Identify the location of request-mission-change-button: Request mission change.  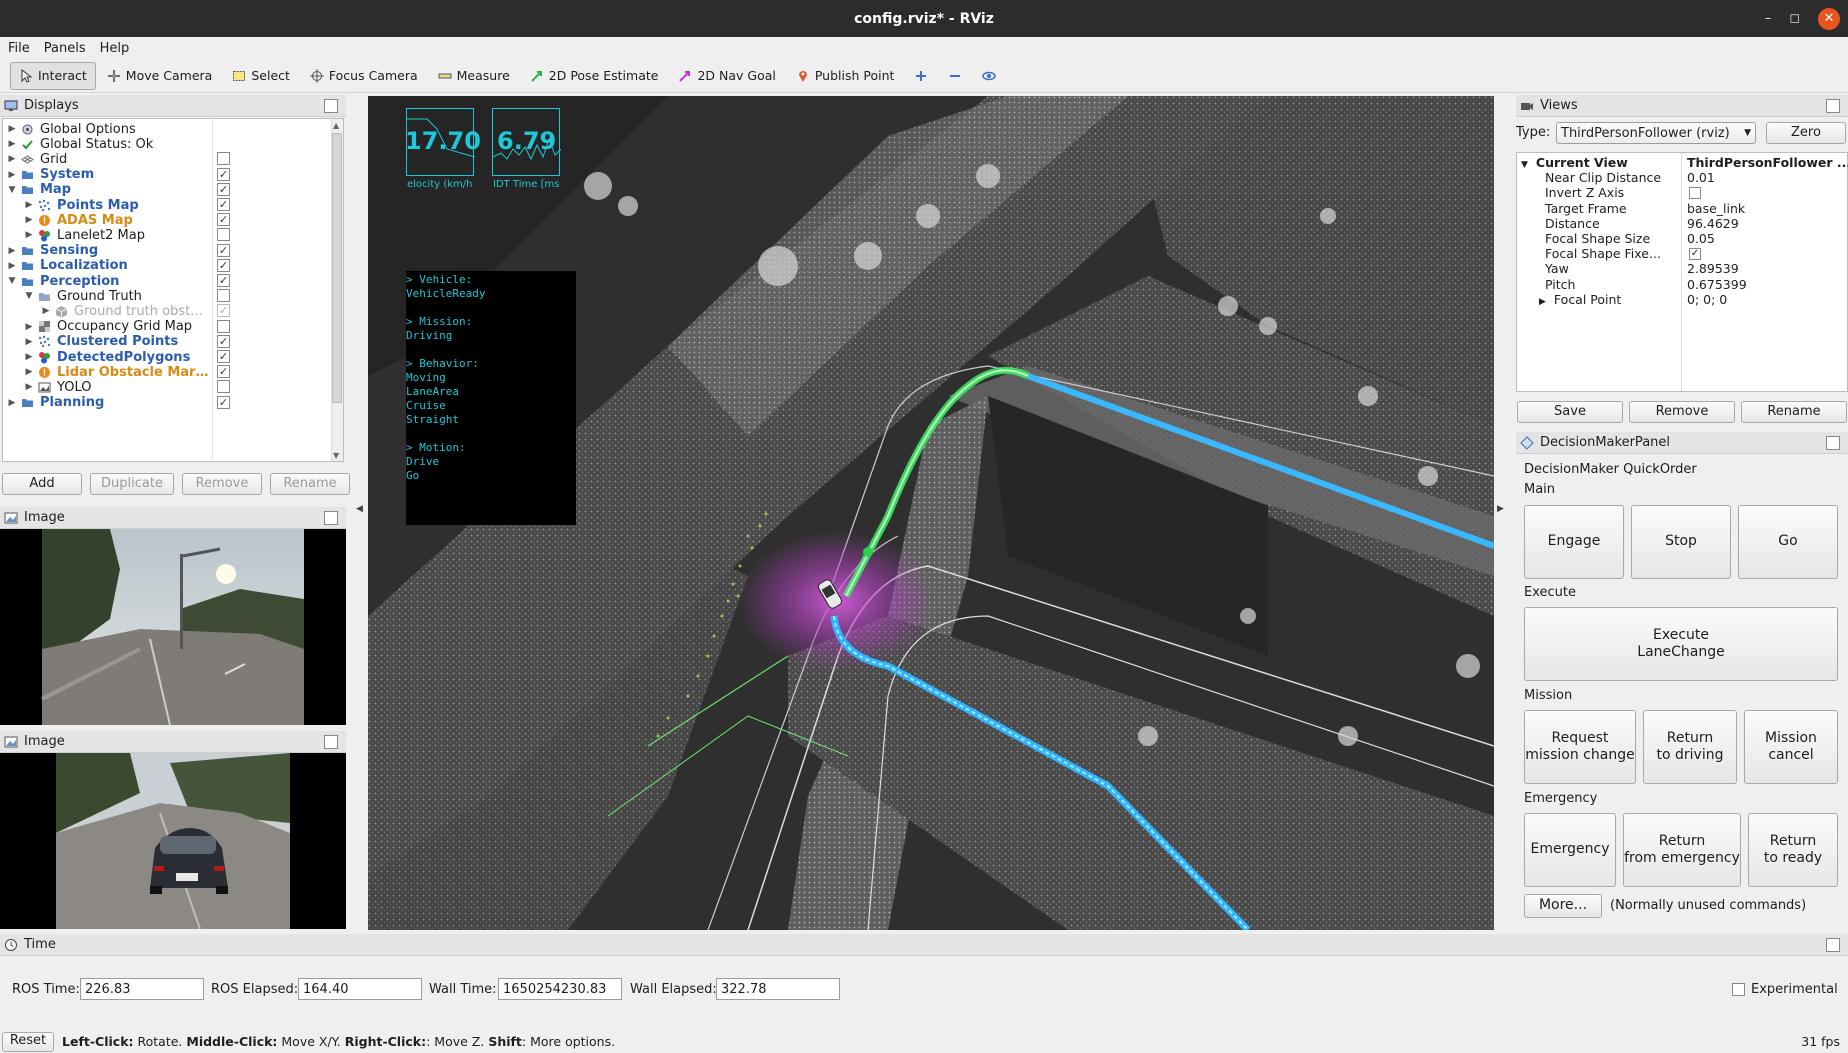
(1580, 747).